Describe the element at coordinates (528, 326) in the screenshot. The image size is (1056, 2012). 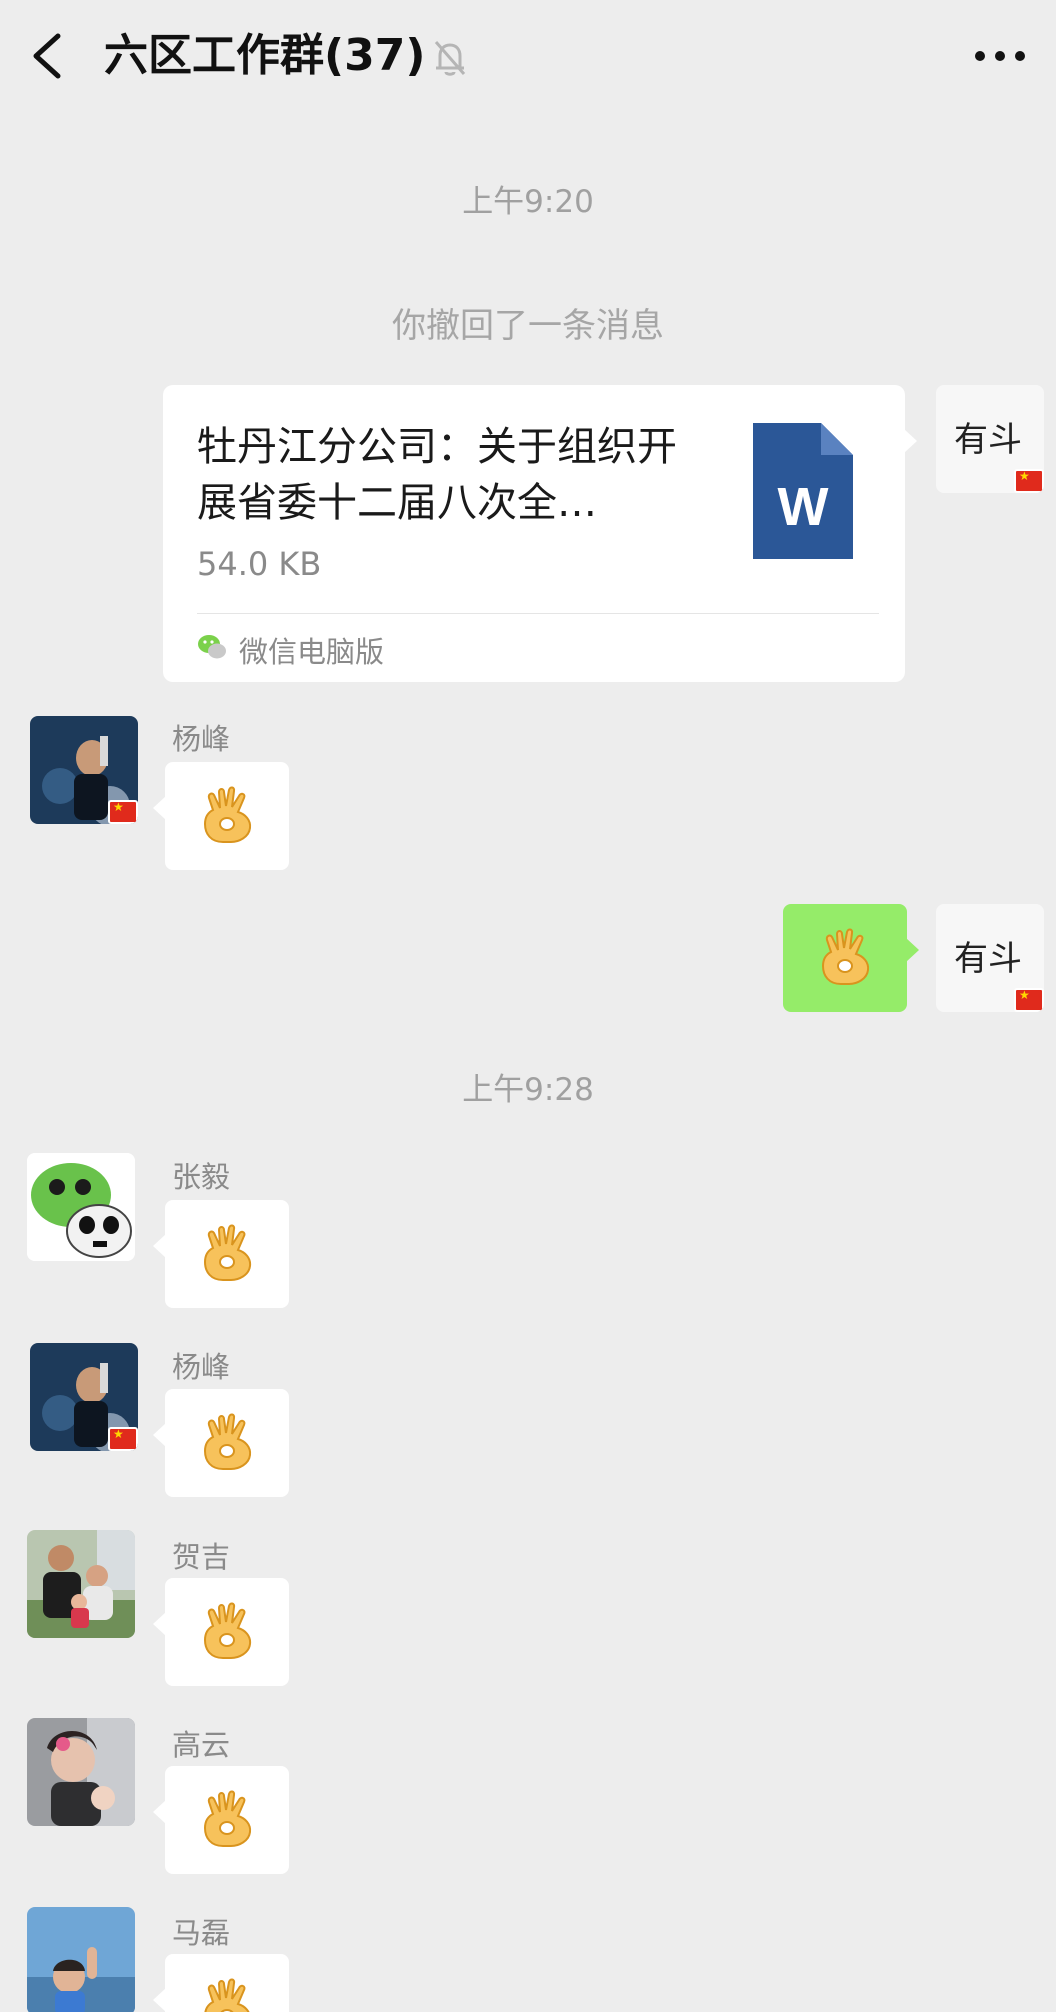
I see `recall-notice: 你撤回了一条消息` at that location.